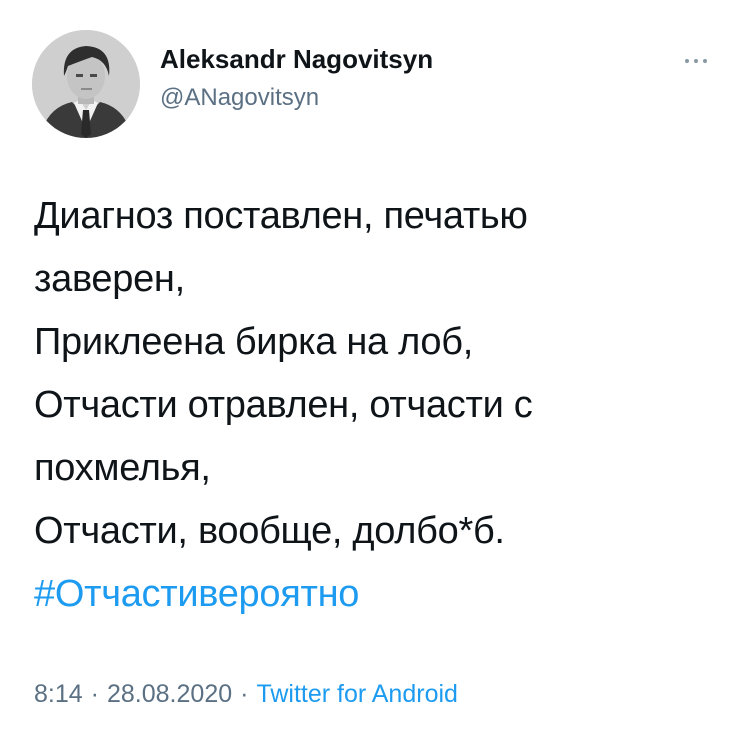 The height and width of the screenshot is (739, 750). I want to click on tweet-text-line: Диагноз поставлен, печатью, so click(281, 216).